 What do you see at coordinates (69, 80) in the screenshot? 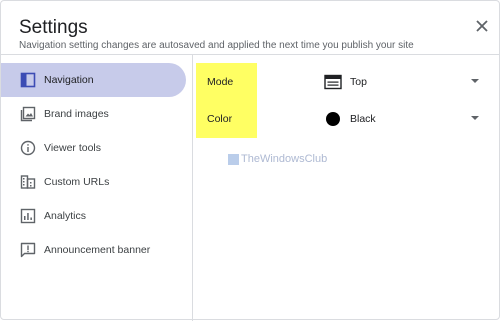
I see `sidebar-item-label: Navigation` at bounding box center [69, 80].